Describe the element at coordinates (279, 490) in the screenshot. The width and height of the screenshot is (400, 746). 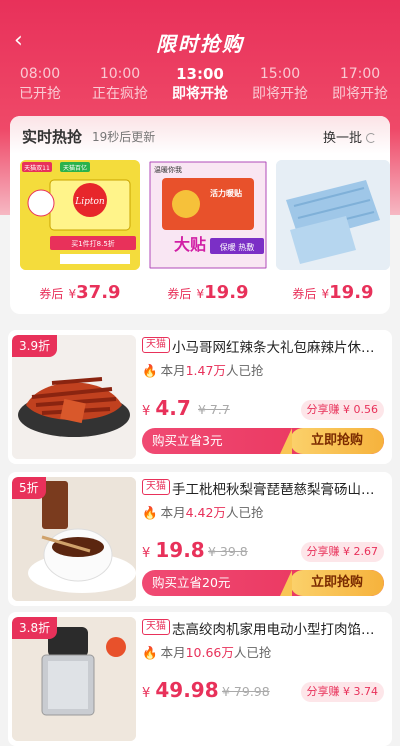
I see `product-name: 手工枇杷秋梨膏琵琶慈梨膏砀山纯梨膏` at that location.